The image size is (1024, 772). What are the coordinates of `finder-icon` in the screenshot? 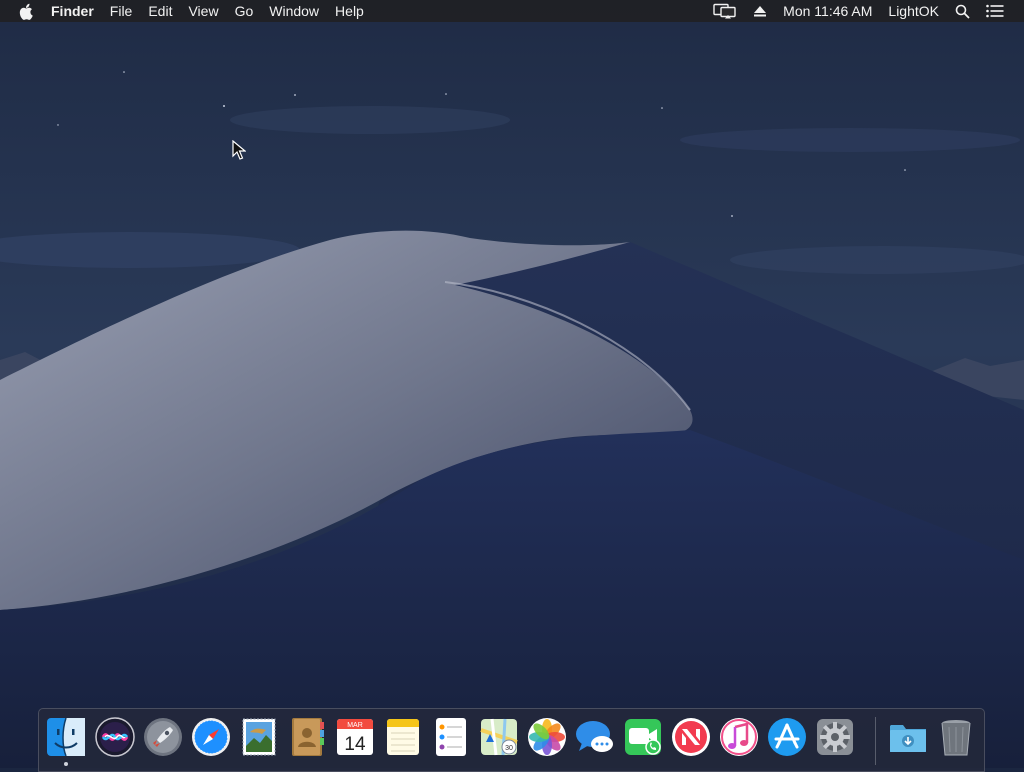 It's located at (66, 737).